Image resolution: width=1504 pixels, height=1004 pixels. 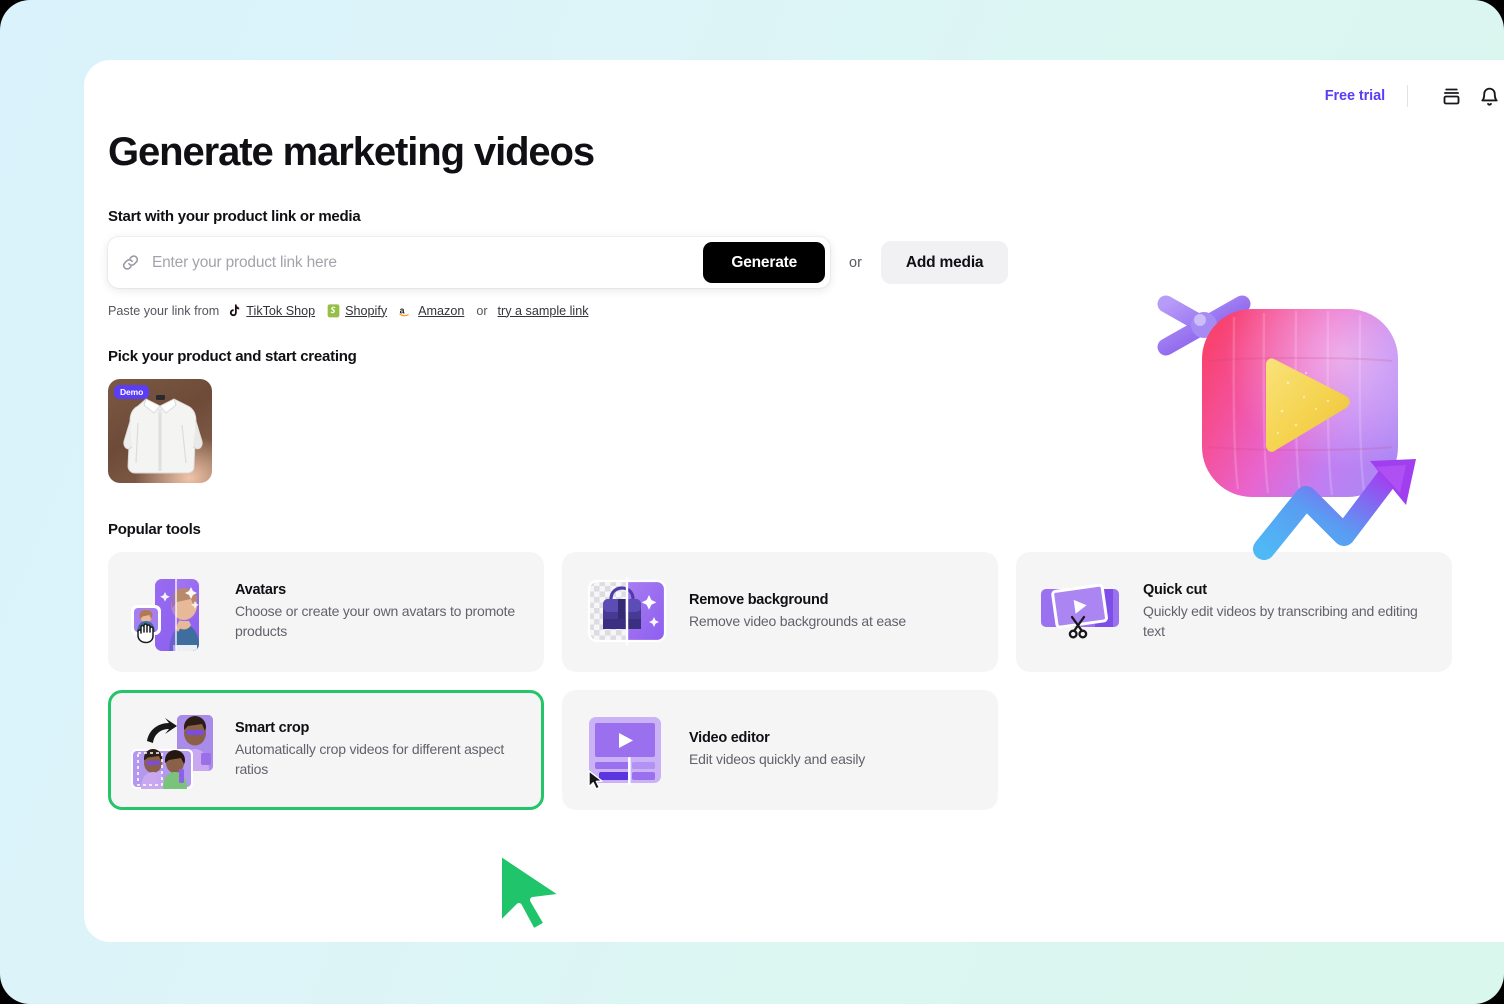 I want to click on curved-arrow-icon, so click(x=162, y=730).